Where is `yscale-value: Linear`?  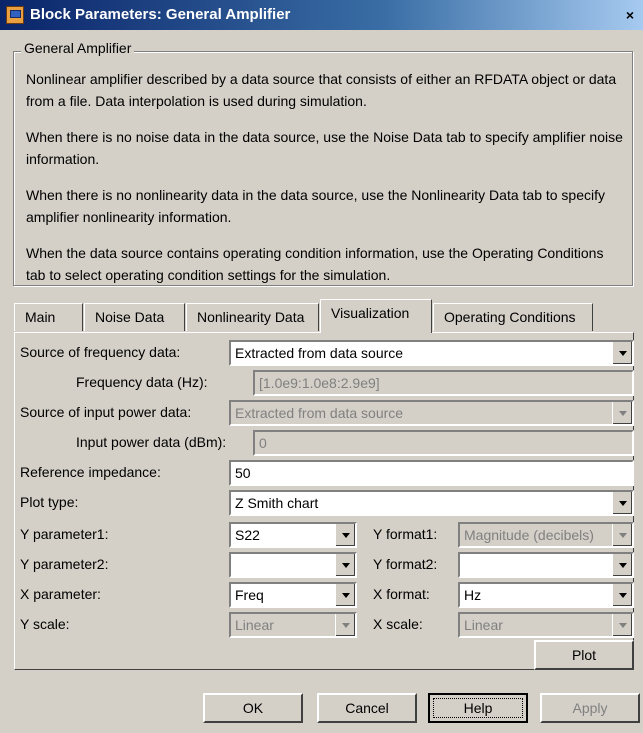
yscale-value: Linear is located at coordinates (254, 625).